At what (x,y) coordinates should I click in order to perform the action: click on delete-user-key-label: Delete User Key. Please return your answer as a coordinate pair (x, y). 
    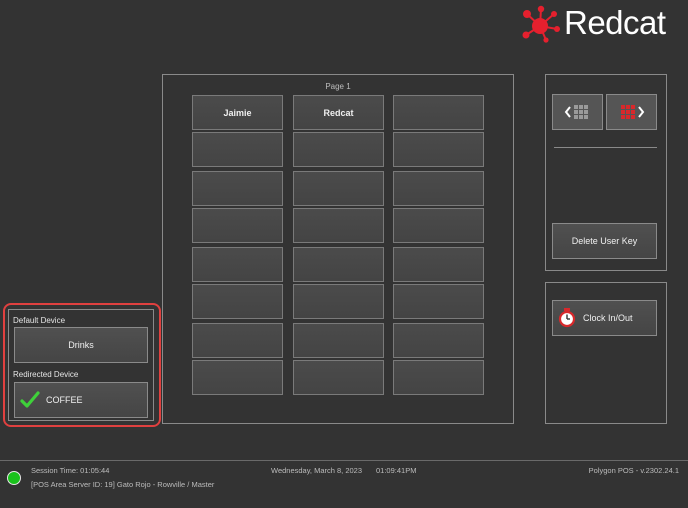
    Looking at the image, I should click on (604, 241).